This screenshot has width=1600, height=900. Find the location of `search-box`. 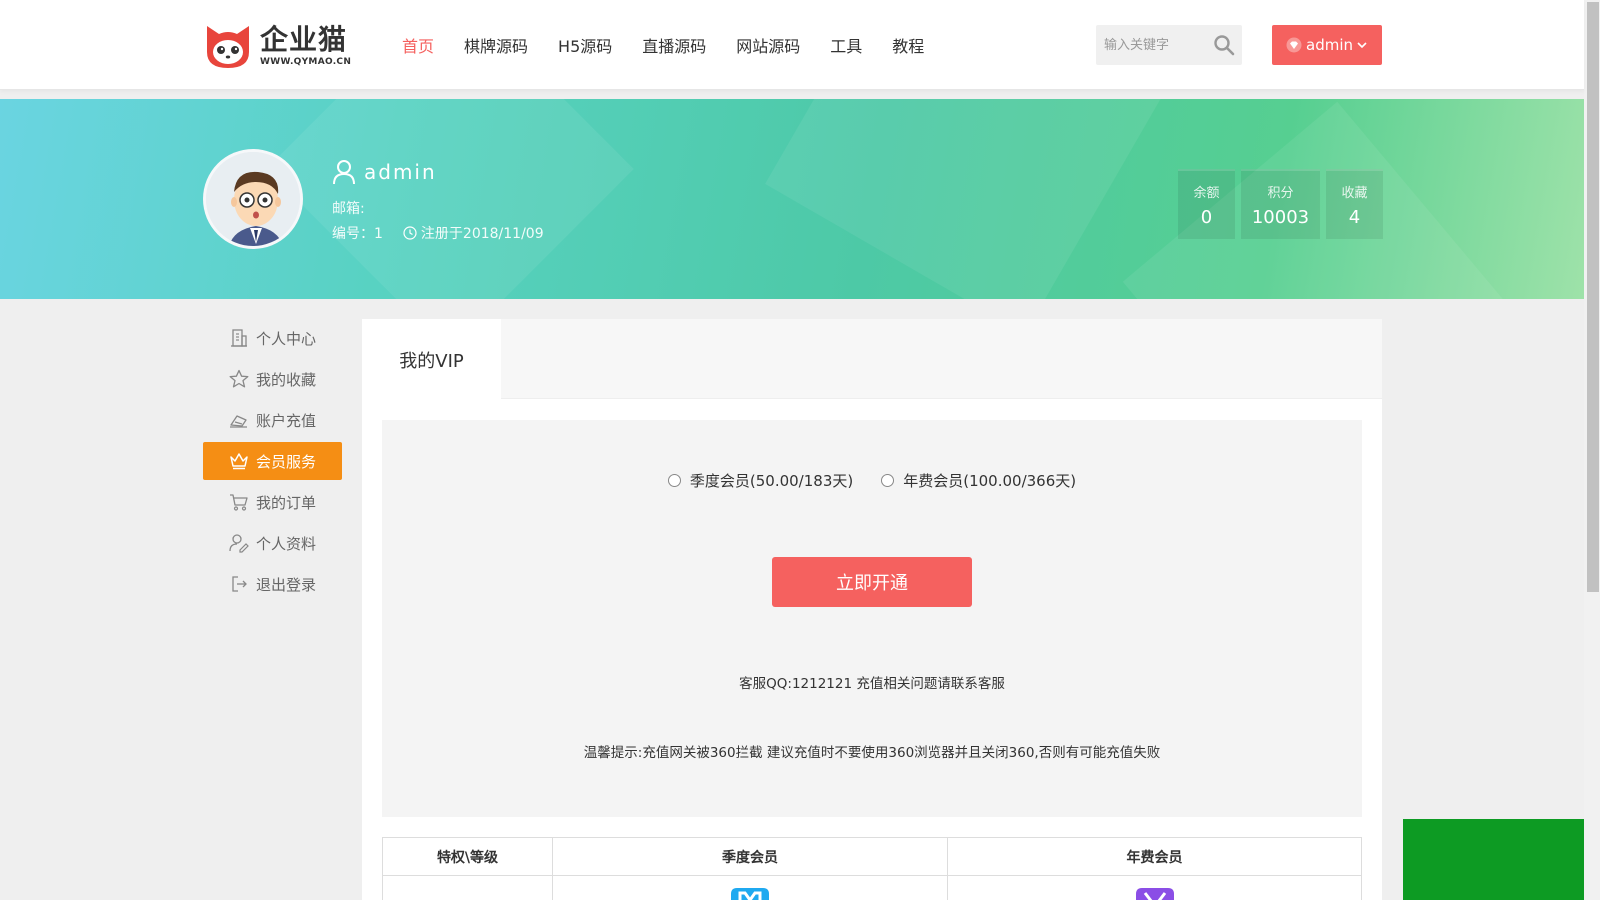

search-box is located at coordinates (1169, 45).